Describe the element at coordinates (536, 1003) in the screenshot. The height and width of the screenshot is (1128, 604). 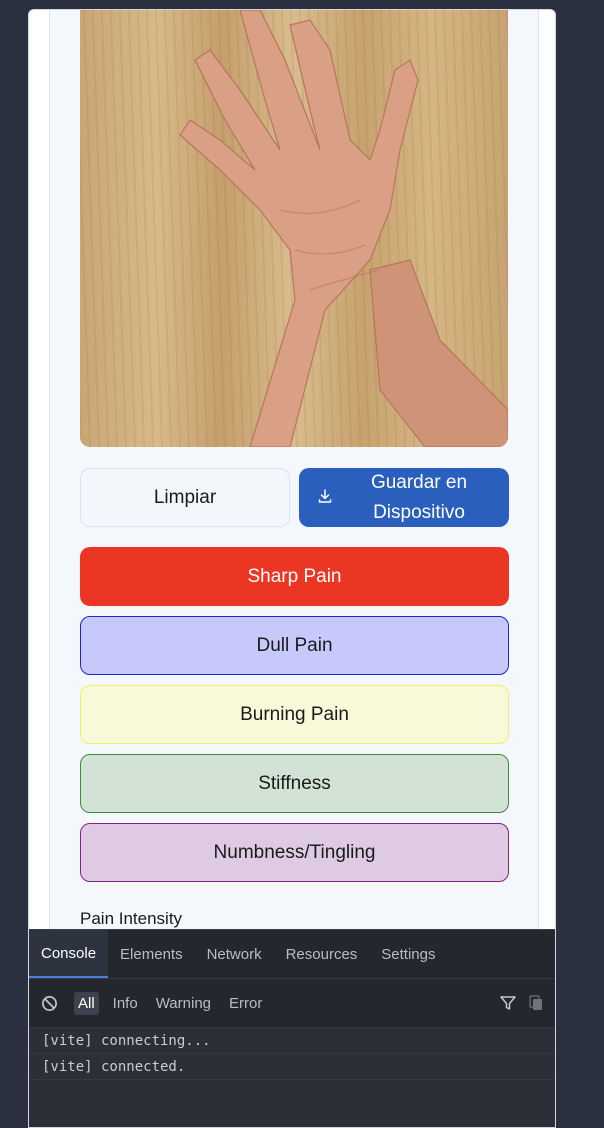
I see `copy-icon` at that location.